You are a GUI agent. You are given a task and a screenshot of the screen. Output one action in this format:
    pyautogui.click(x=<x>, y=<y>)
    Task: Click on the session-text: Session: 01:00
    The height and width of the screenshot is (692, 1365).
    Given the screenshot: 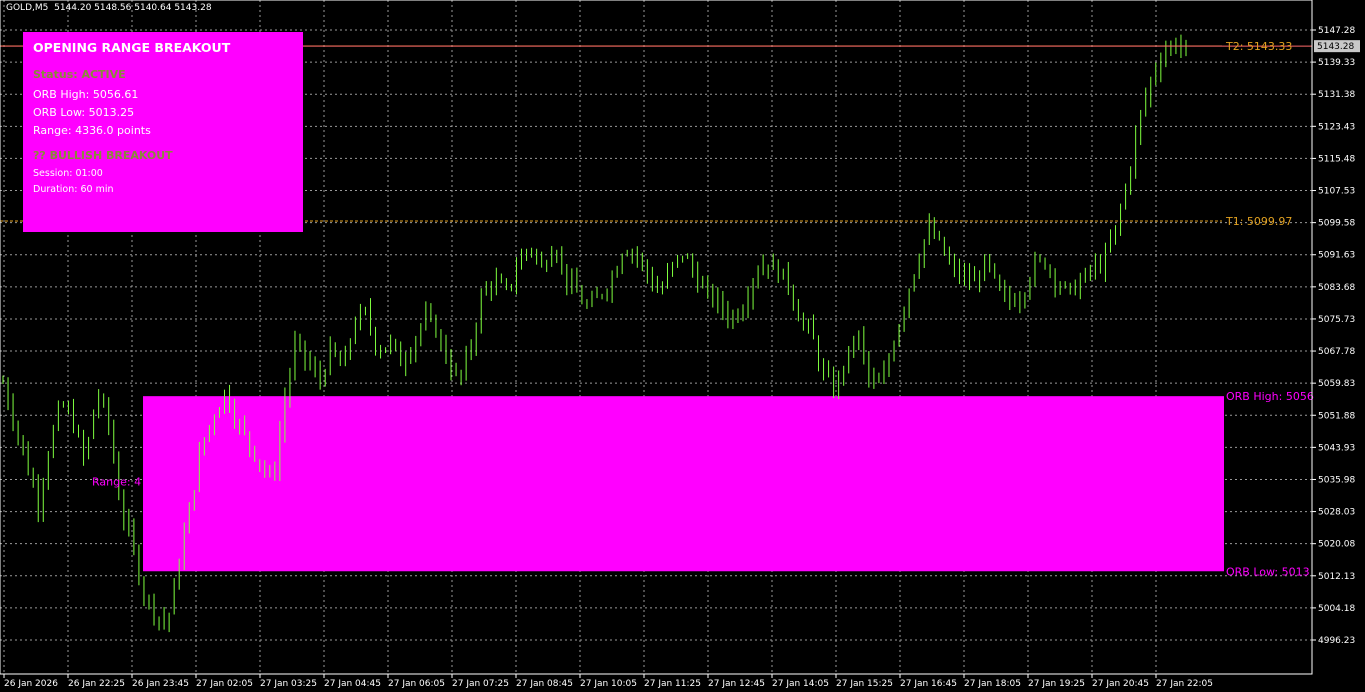 What is the action you would take?
    pyautogui.click(x=68, y=173)
    